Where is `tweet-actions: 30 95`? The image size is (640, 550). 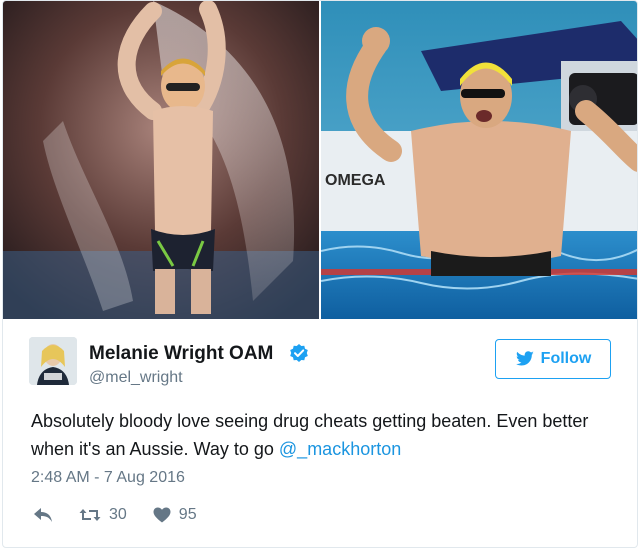
tweet-actions: 30 95 is located at coordinates (115, 515).